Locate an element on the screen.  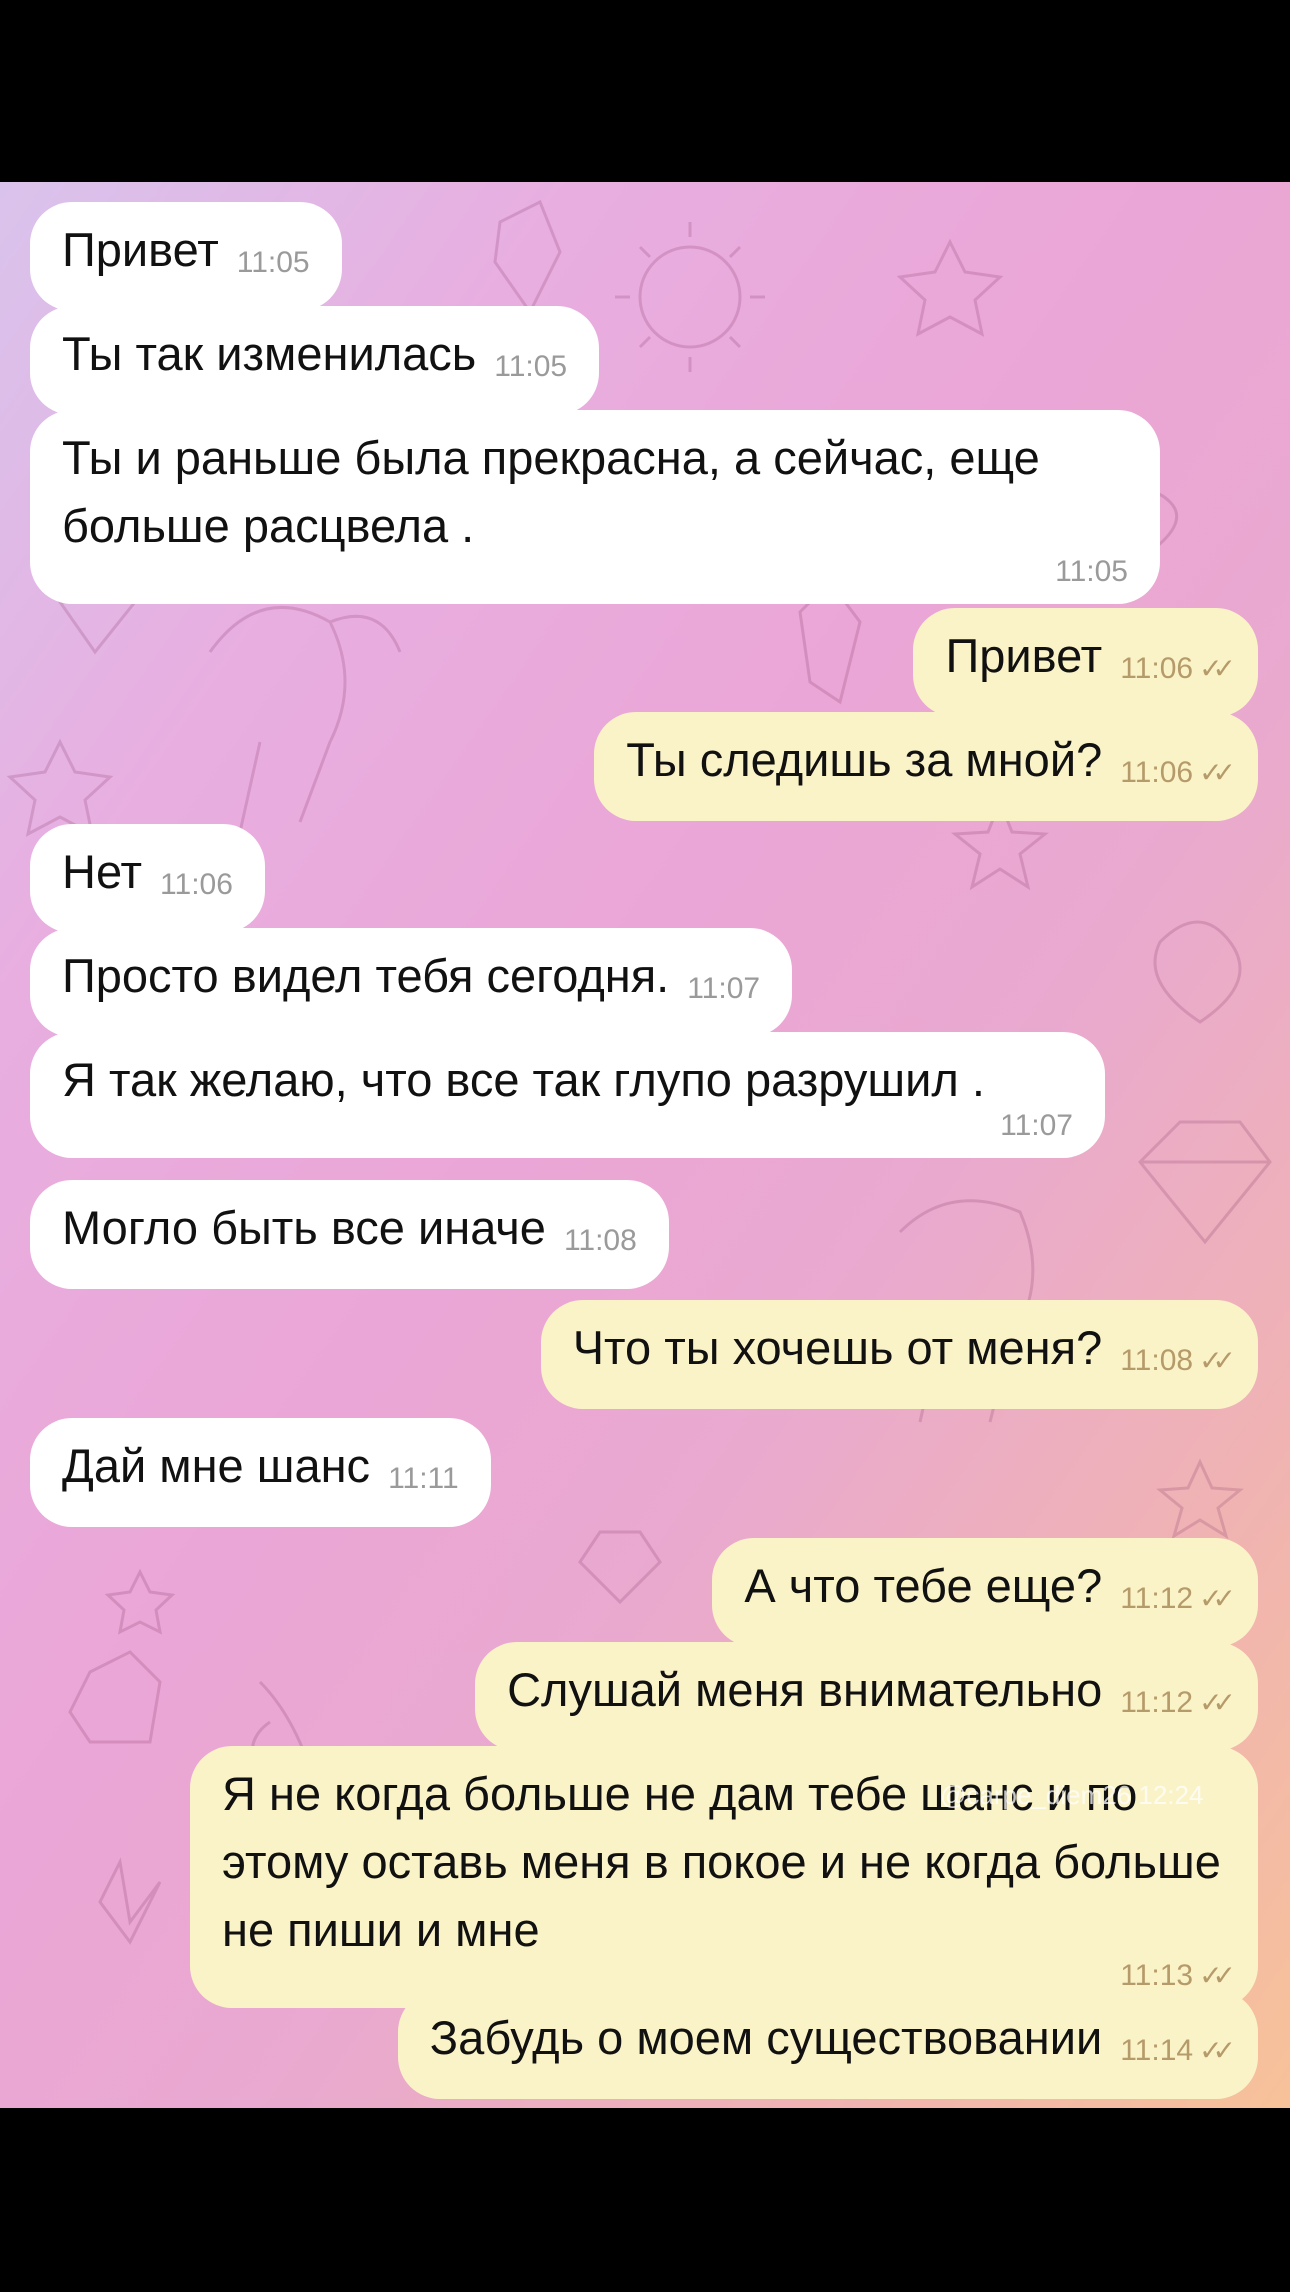
message-text: Ты так изменилась is located at coordinates (269, 353).